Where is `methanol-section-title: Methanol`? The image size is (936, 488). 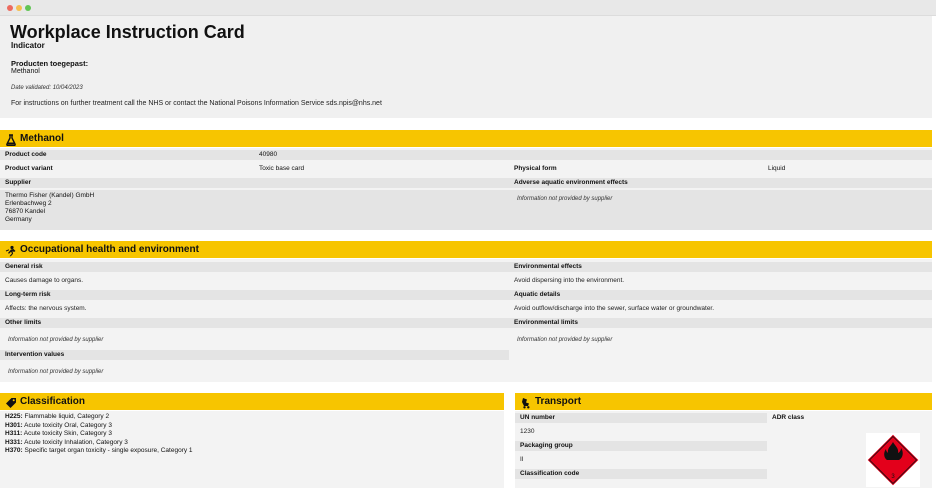
methanol-section-title: Methanol is located at coordinates (42, 138).